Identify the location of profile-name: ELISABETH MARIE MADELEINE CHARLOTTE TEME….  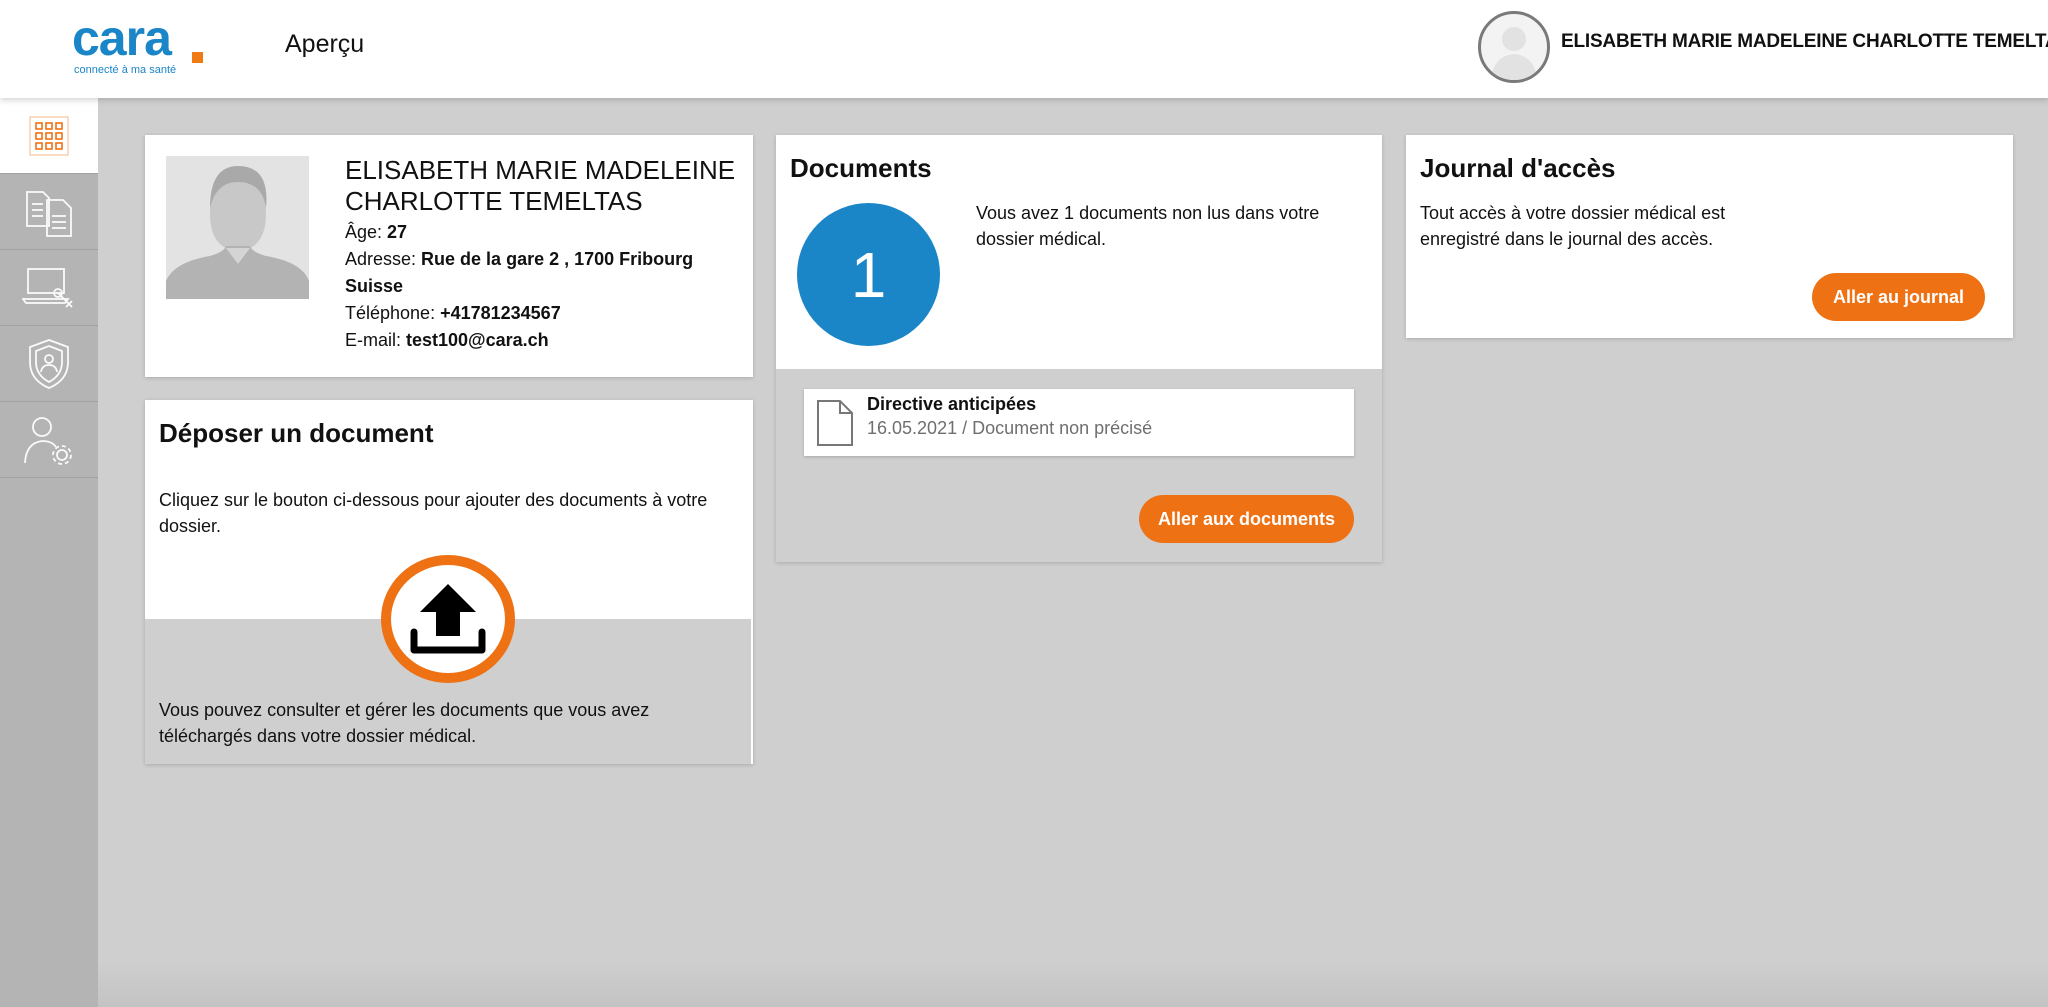
(540, 185).